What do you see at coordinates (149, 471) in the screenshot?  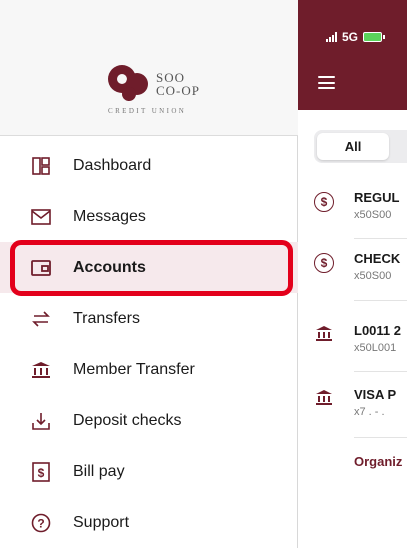 I see `nav-item-bill-pay: $ Bill pay` at bounding box center [149, 471].